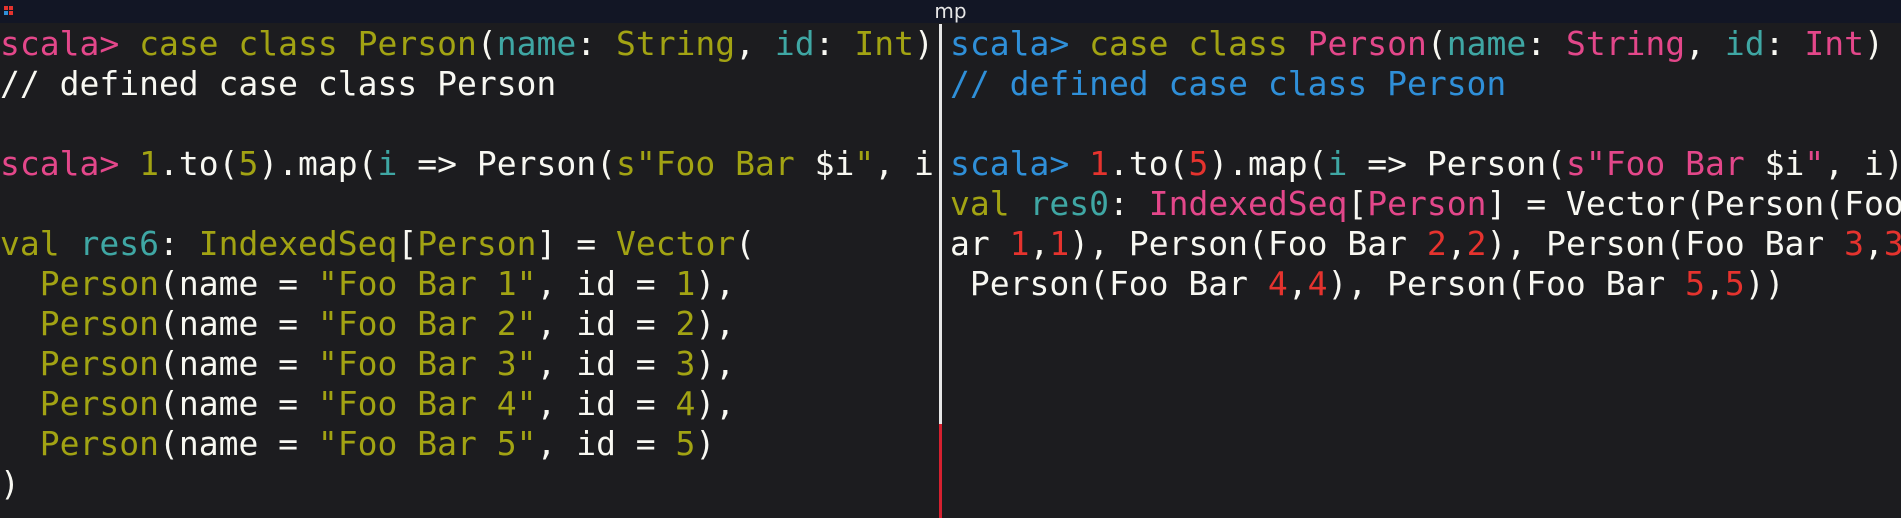 The image size is (1901, 518). I want to click on terminal-line: Person(name = "Foo Bar 4", id = 4),, so click(469, 404).